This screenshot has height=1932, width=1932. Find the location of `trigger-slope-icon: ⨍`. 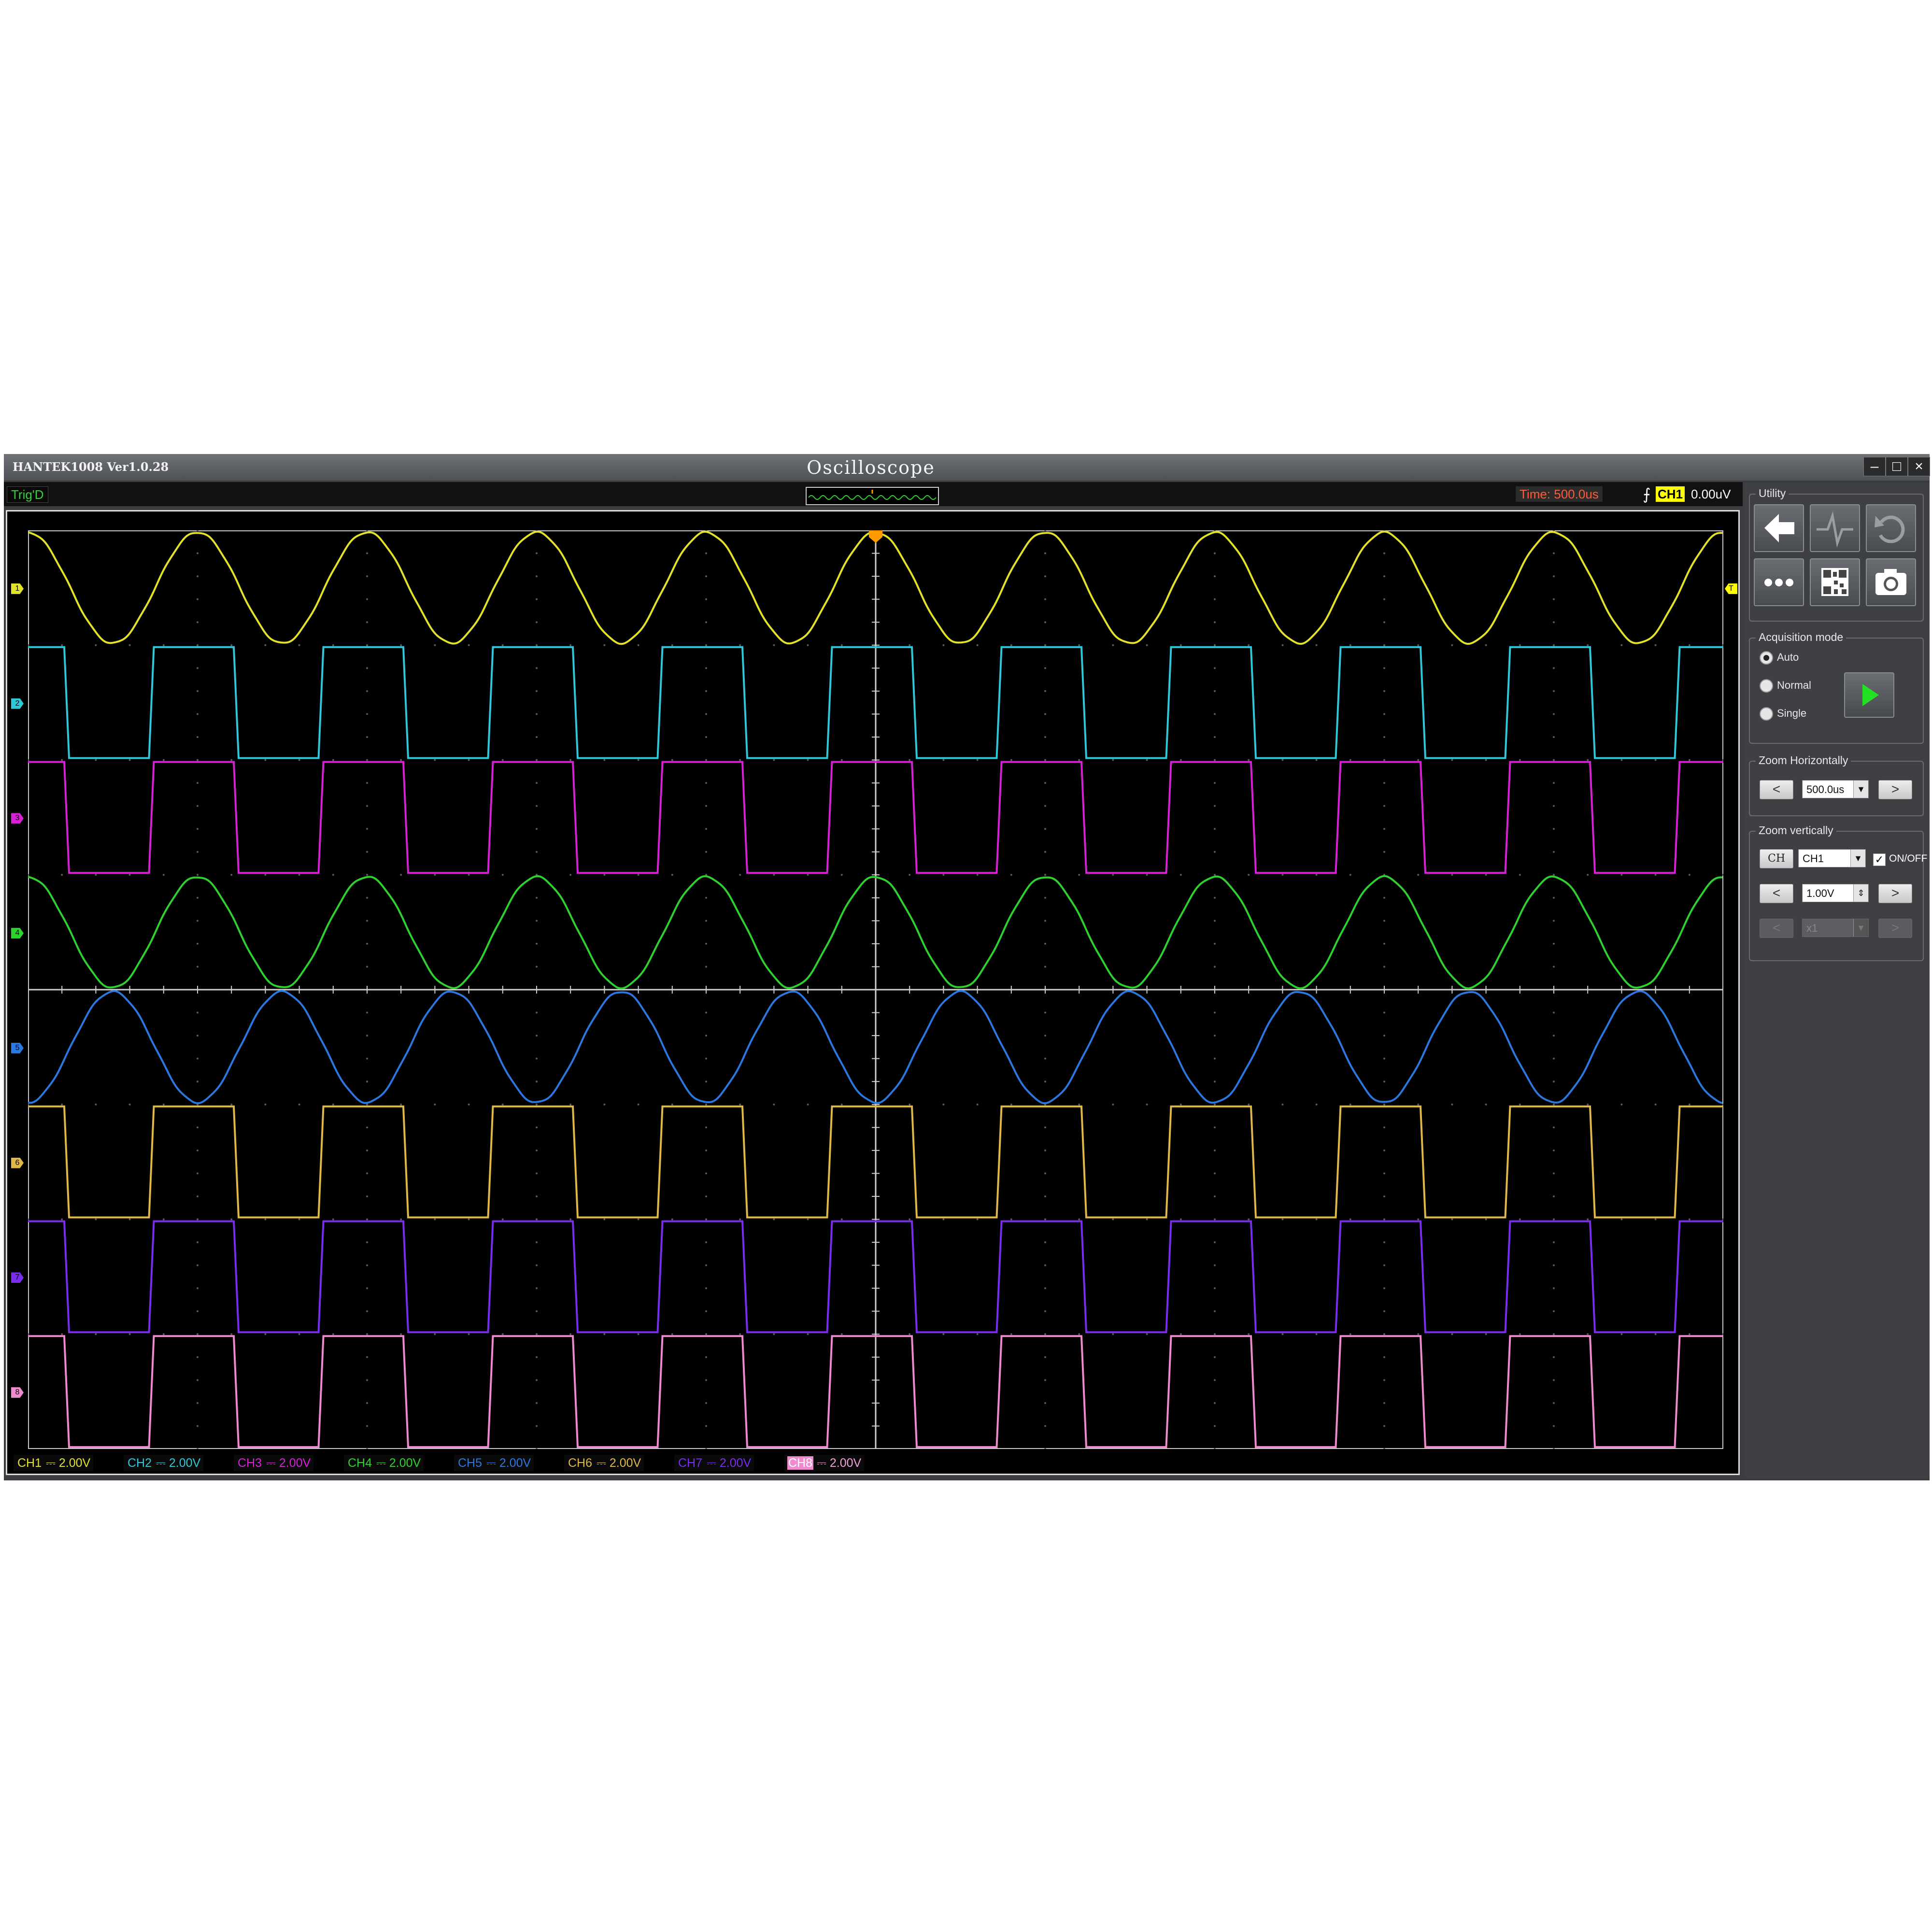

trigger-slope-icon: ⨍ is located at coordinates (1647, 494).